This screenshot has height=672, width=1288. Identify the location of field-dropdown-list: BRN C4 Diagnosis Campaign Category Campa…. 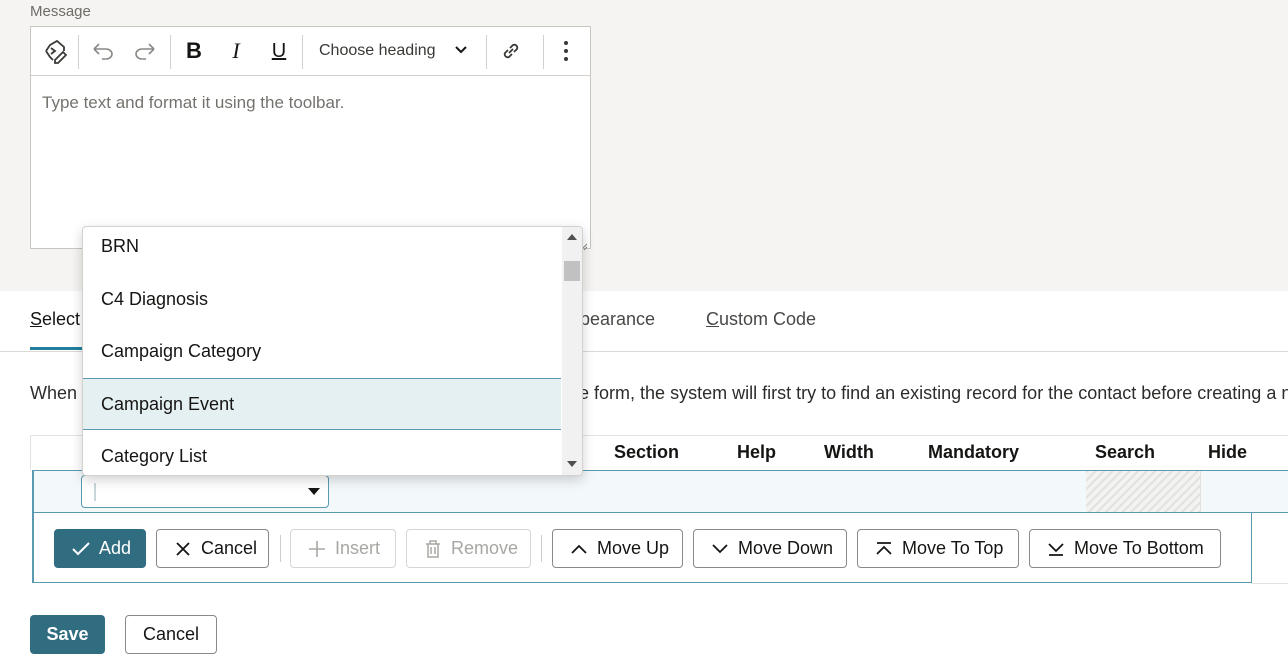
(332, 351).